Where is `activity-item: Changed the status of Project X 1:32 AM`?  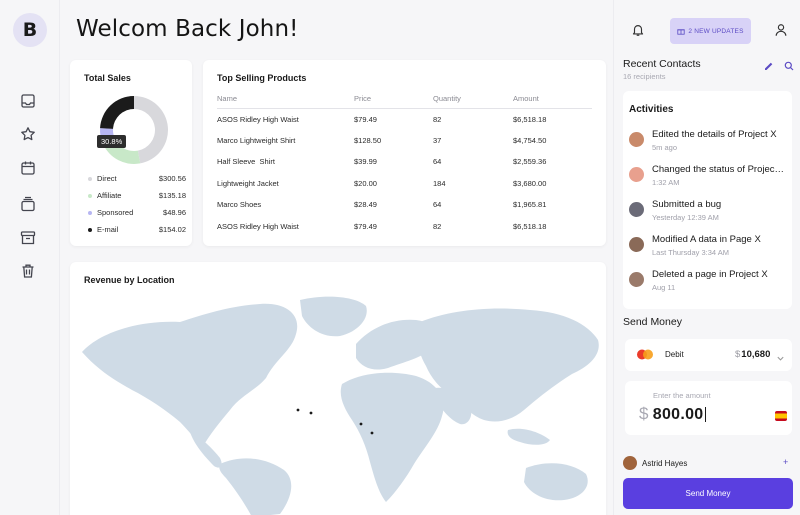
activity-item: Changed the status of Project X 1:32 AM is located at coordinates (709, 179).